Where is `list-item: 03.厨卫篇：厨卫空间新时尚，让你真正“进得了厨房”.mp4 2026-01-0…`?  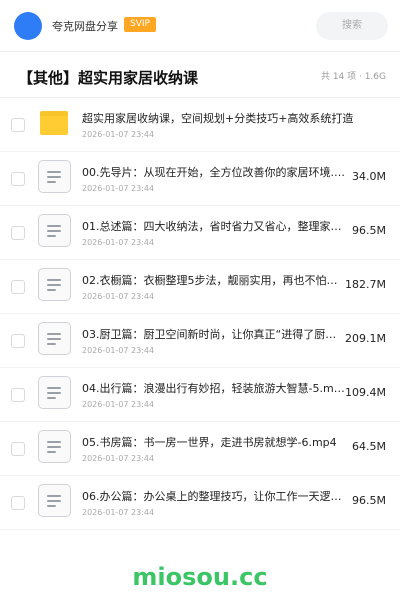
list-item: 03.厨卫篇：厨卫空间新时尚，让你真正“进得了厨房”.mp4 2026-01-0… is located at coordinates (200, 341).